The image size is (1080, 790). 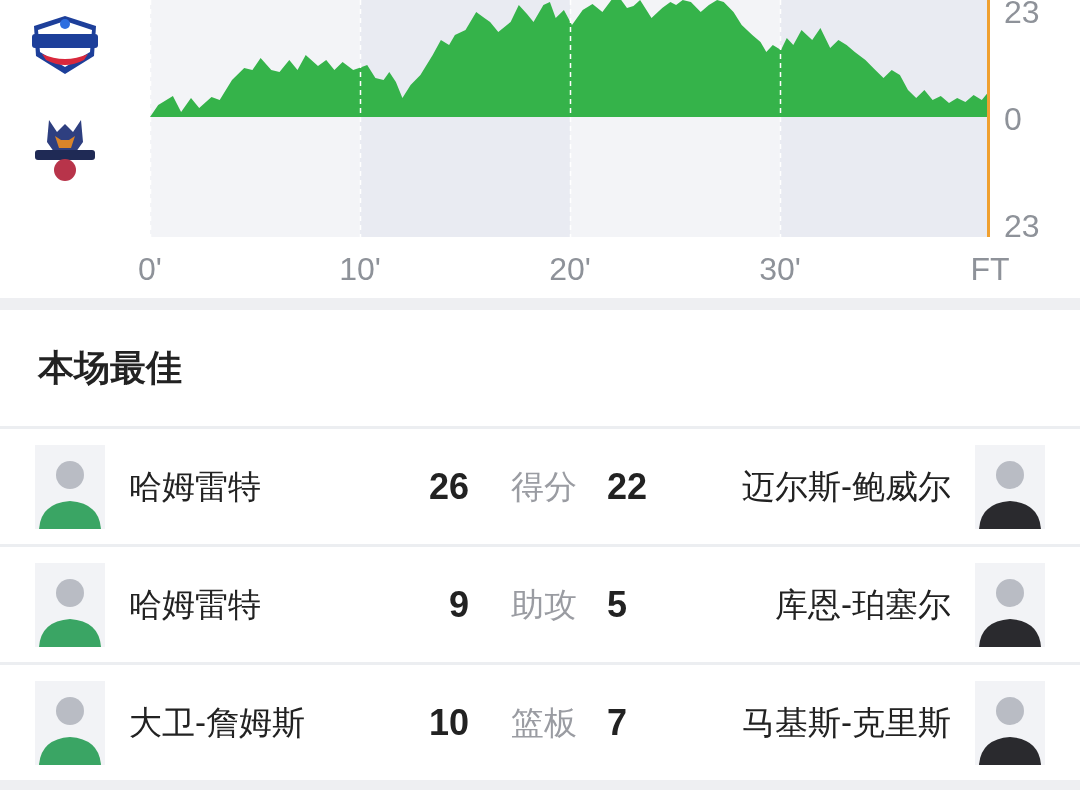 What do you see at coordinates (110, 368) in the screenshot?
I see `section-title: 本场最佳` at bounding box center [110, 368].